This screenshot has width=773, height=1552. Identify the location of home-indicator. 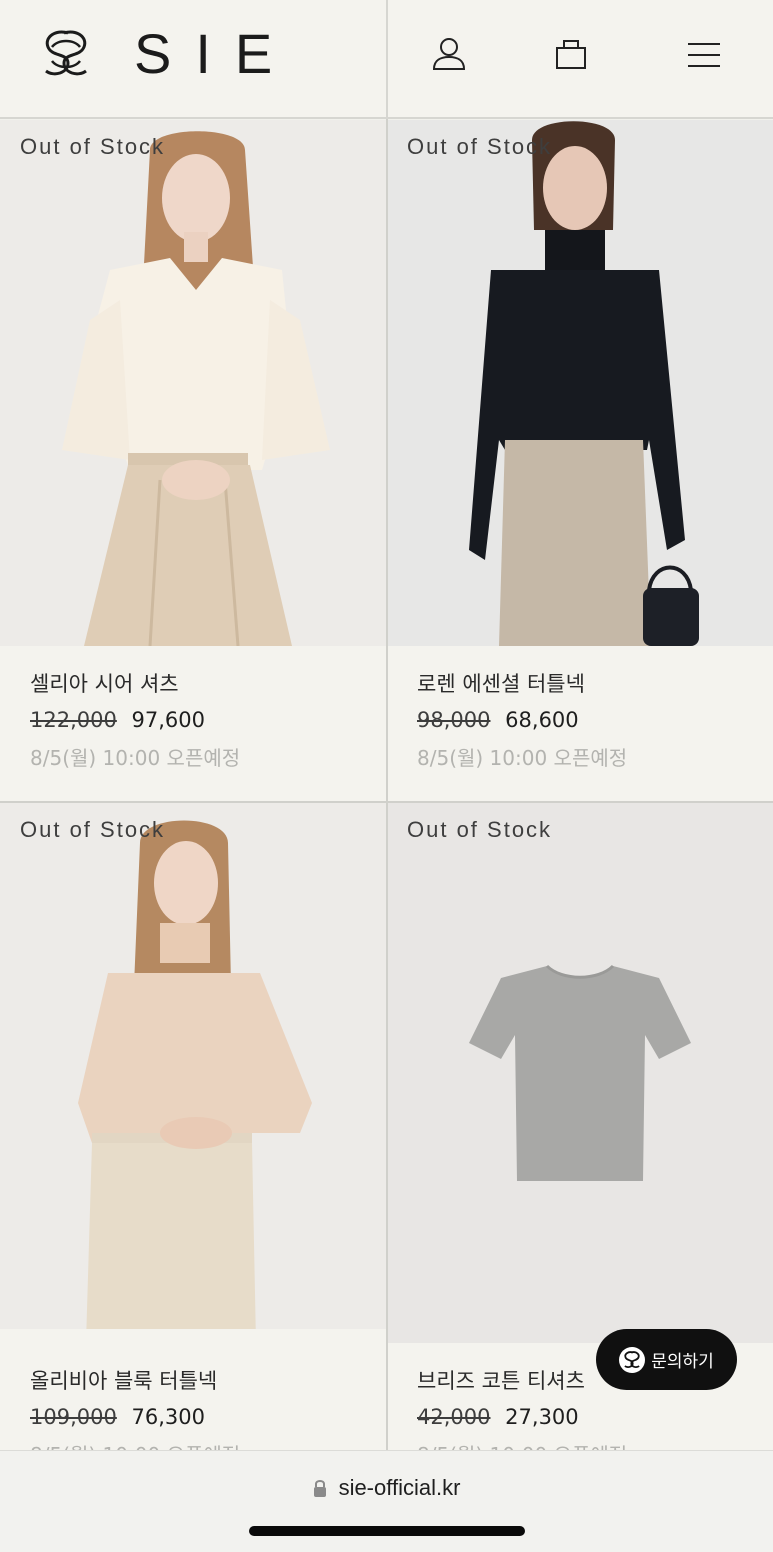
(387, 1531).